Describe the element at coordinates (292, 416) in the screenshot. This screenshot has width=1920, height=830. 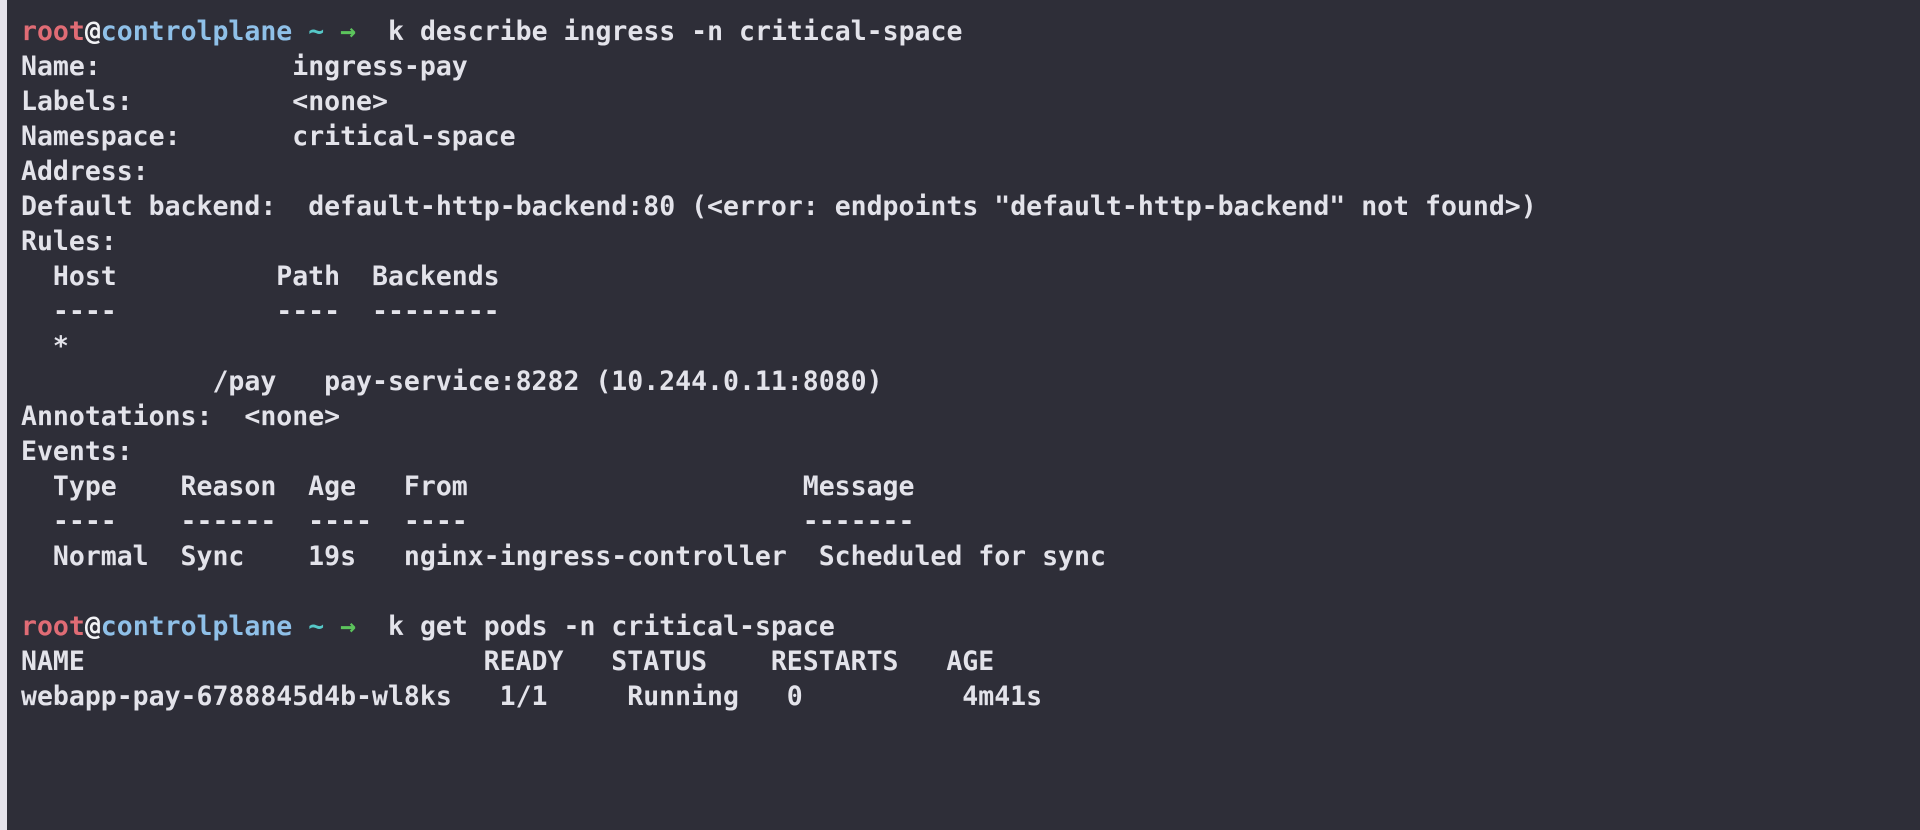
I see `annotations-value: <none>` at that location.